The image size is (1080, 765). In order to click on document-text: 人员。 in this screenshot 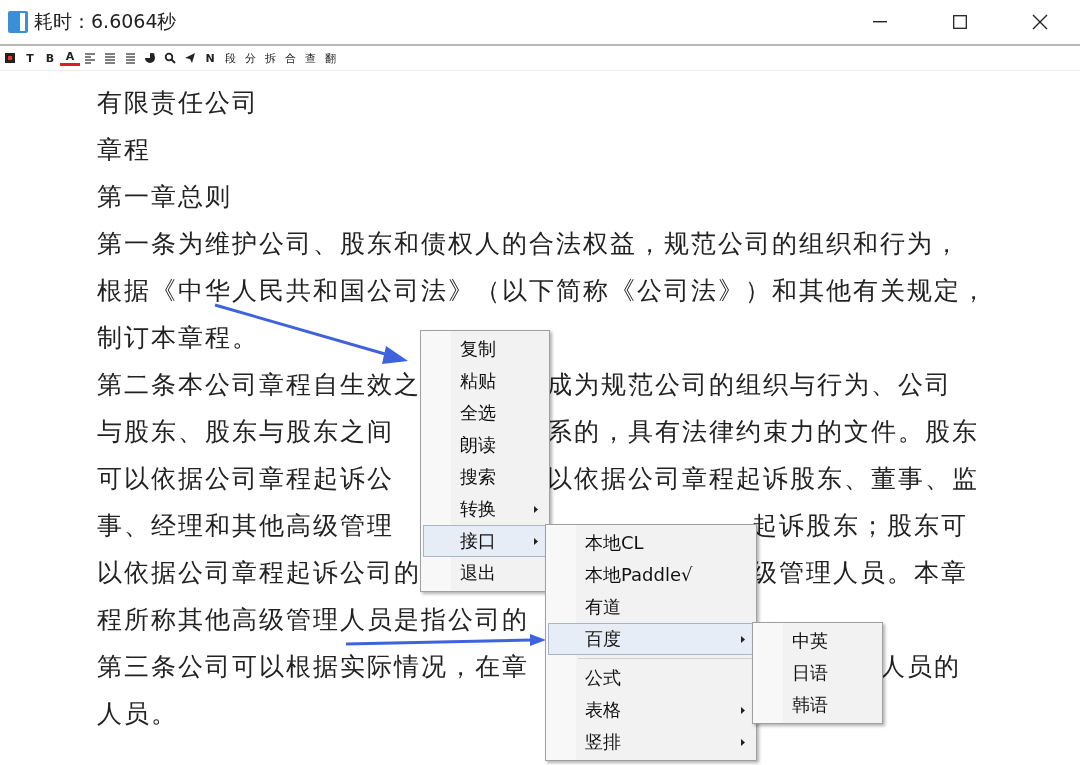, I will do `click(137, 714)`.